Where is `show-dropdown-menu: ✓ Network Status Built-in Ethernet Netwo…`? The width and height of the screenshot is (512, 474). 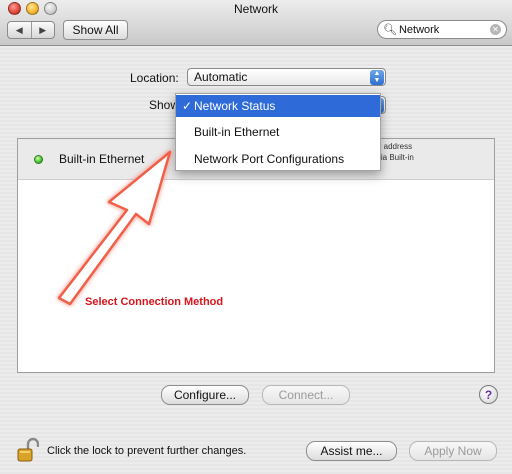 show-dropdown-menu: ✓ Network Status Built-in Ethernet Netwo… is located at coordinates (278, 132).